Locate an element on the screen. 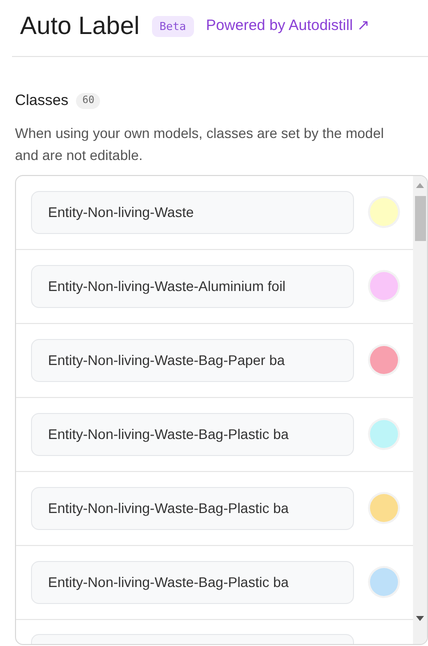 This screenshot has width=428, height=646. class-name-field: Entity-Non-living-Waste is located at coordinates (192, 212).